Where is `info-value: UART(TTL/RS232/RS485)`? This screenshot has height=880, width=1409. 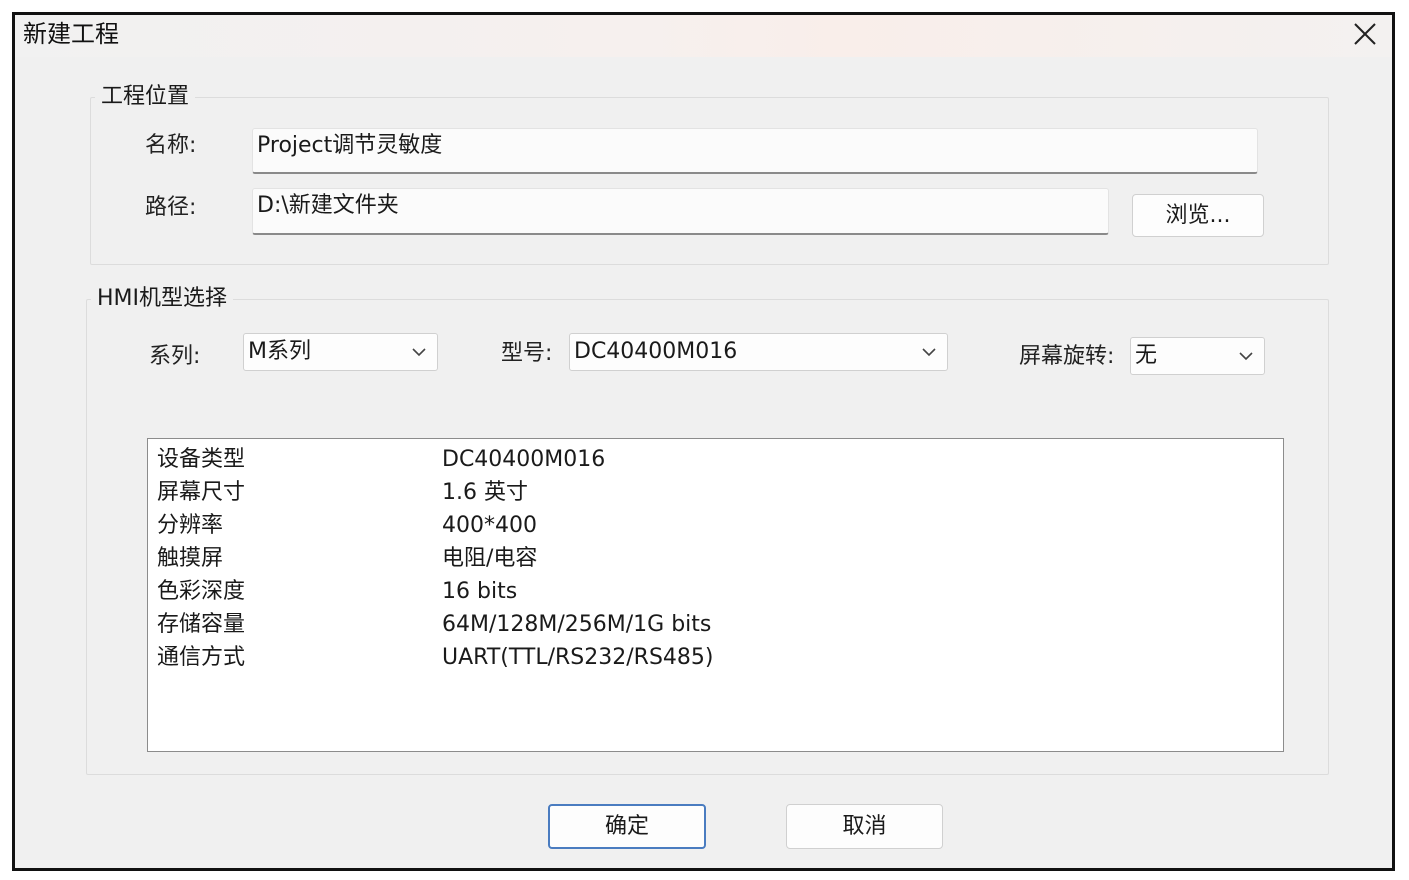
info-value: UART(TTL/RS232/RS485) is located at coordinates (578, 657).